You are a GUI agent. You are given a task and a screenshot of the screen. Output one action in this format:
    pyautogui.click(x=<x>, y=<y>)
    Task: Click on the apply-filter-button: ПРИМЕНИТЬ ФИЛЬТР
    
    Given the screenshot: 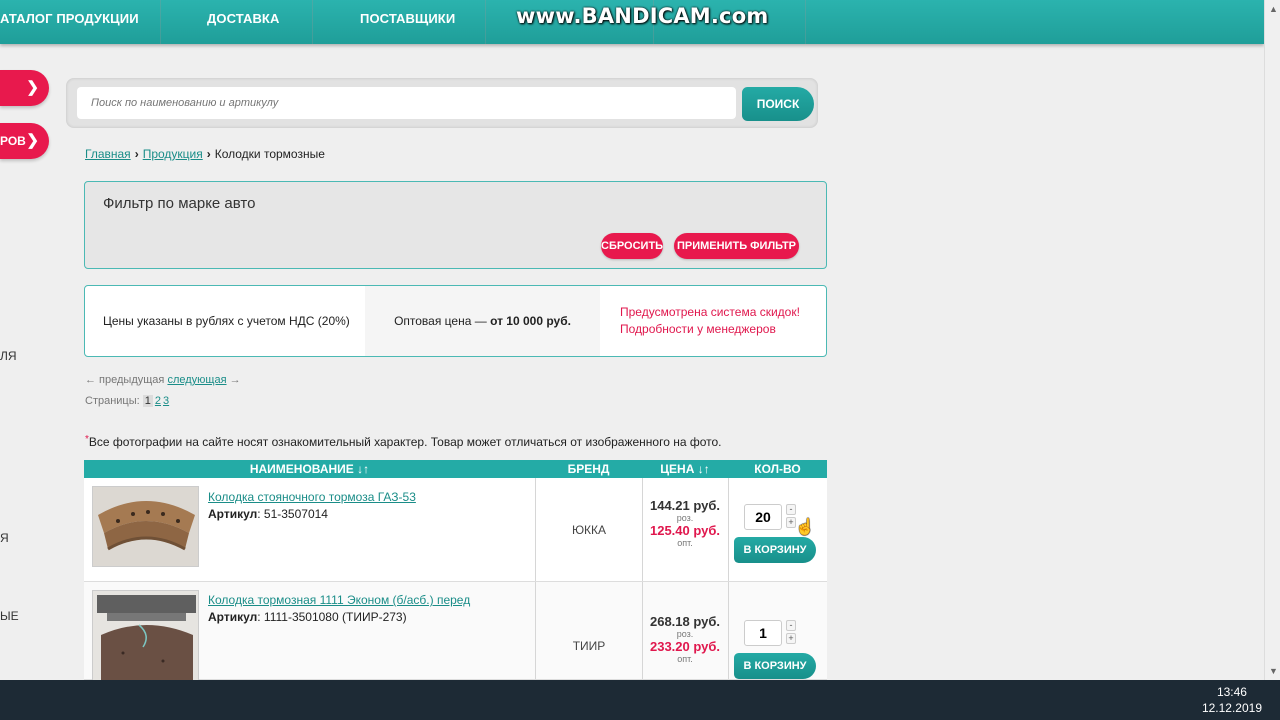 What is the action you would take?
    pyautogui.click(x=736, y=246)
    